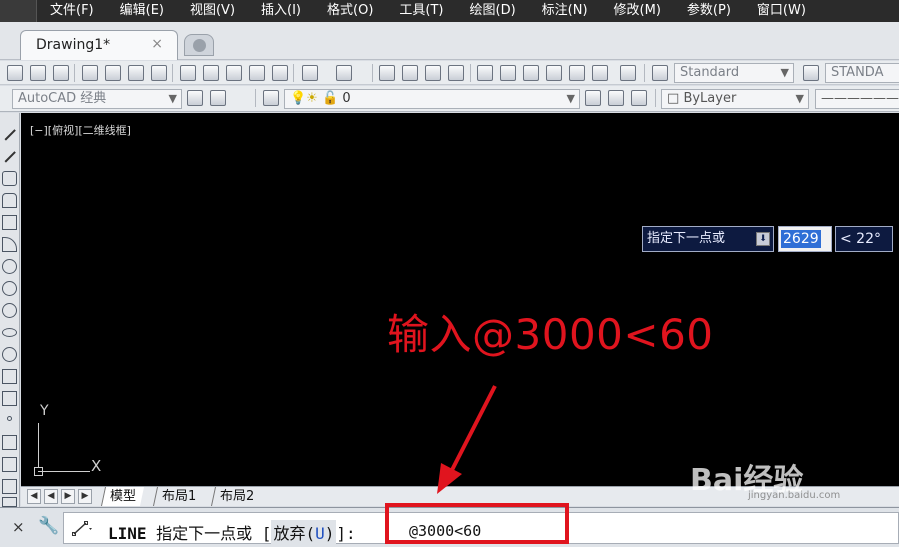  Describe the element at coordinates (794, 495) in the screenshot. I see `watermark-url: jingyan.baidu.com` at that location.